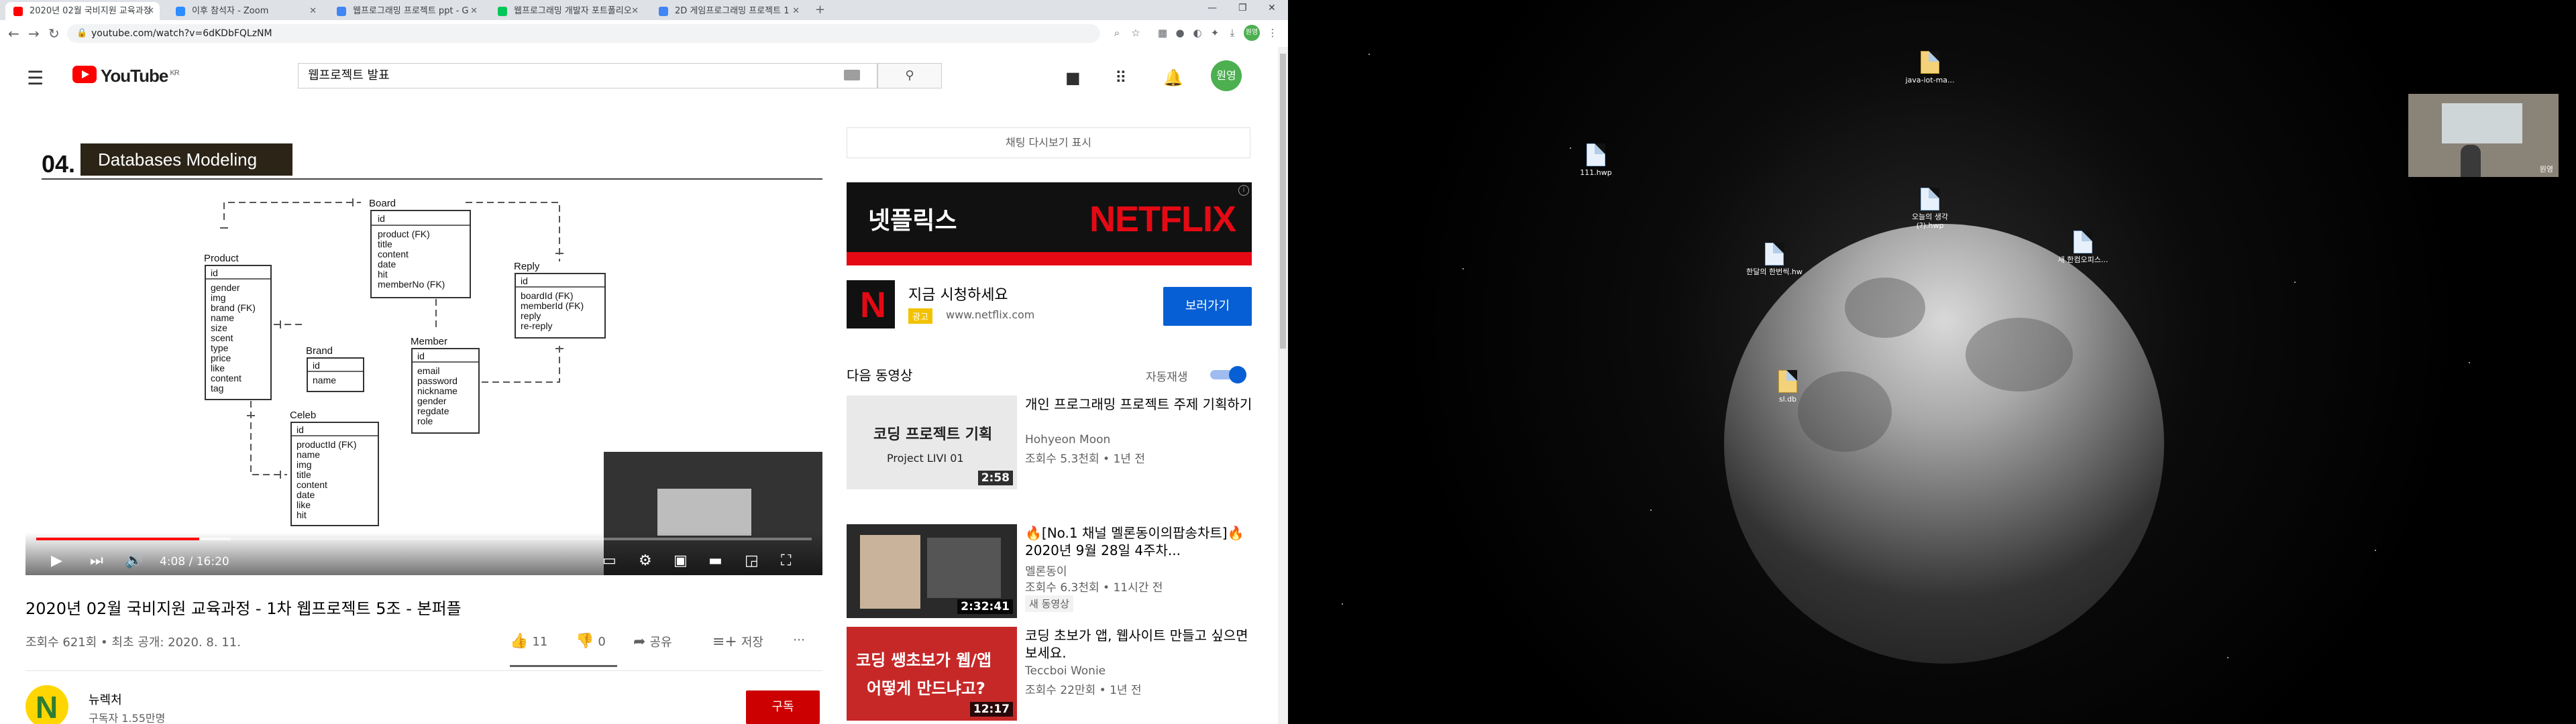 The height and width of the screenshot is (724, 2576). What do you see at coordinates (663, 11) in the screenshot?
I see `google-favicon-icon` at bounding box center [663, 11].